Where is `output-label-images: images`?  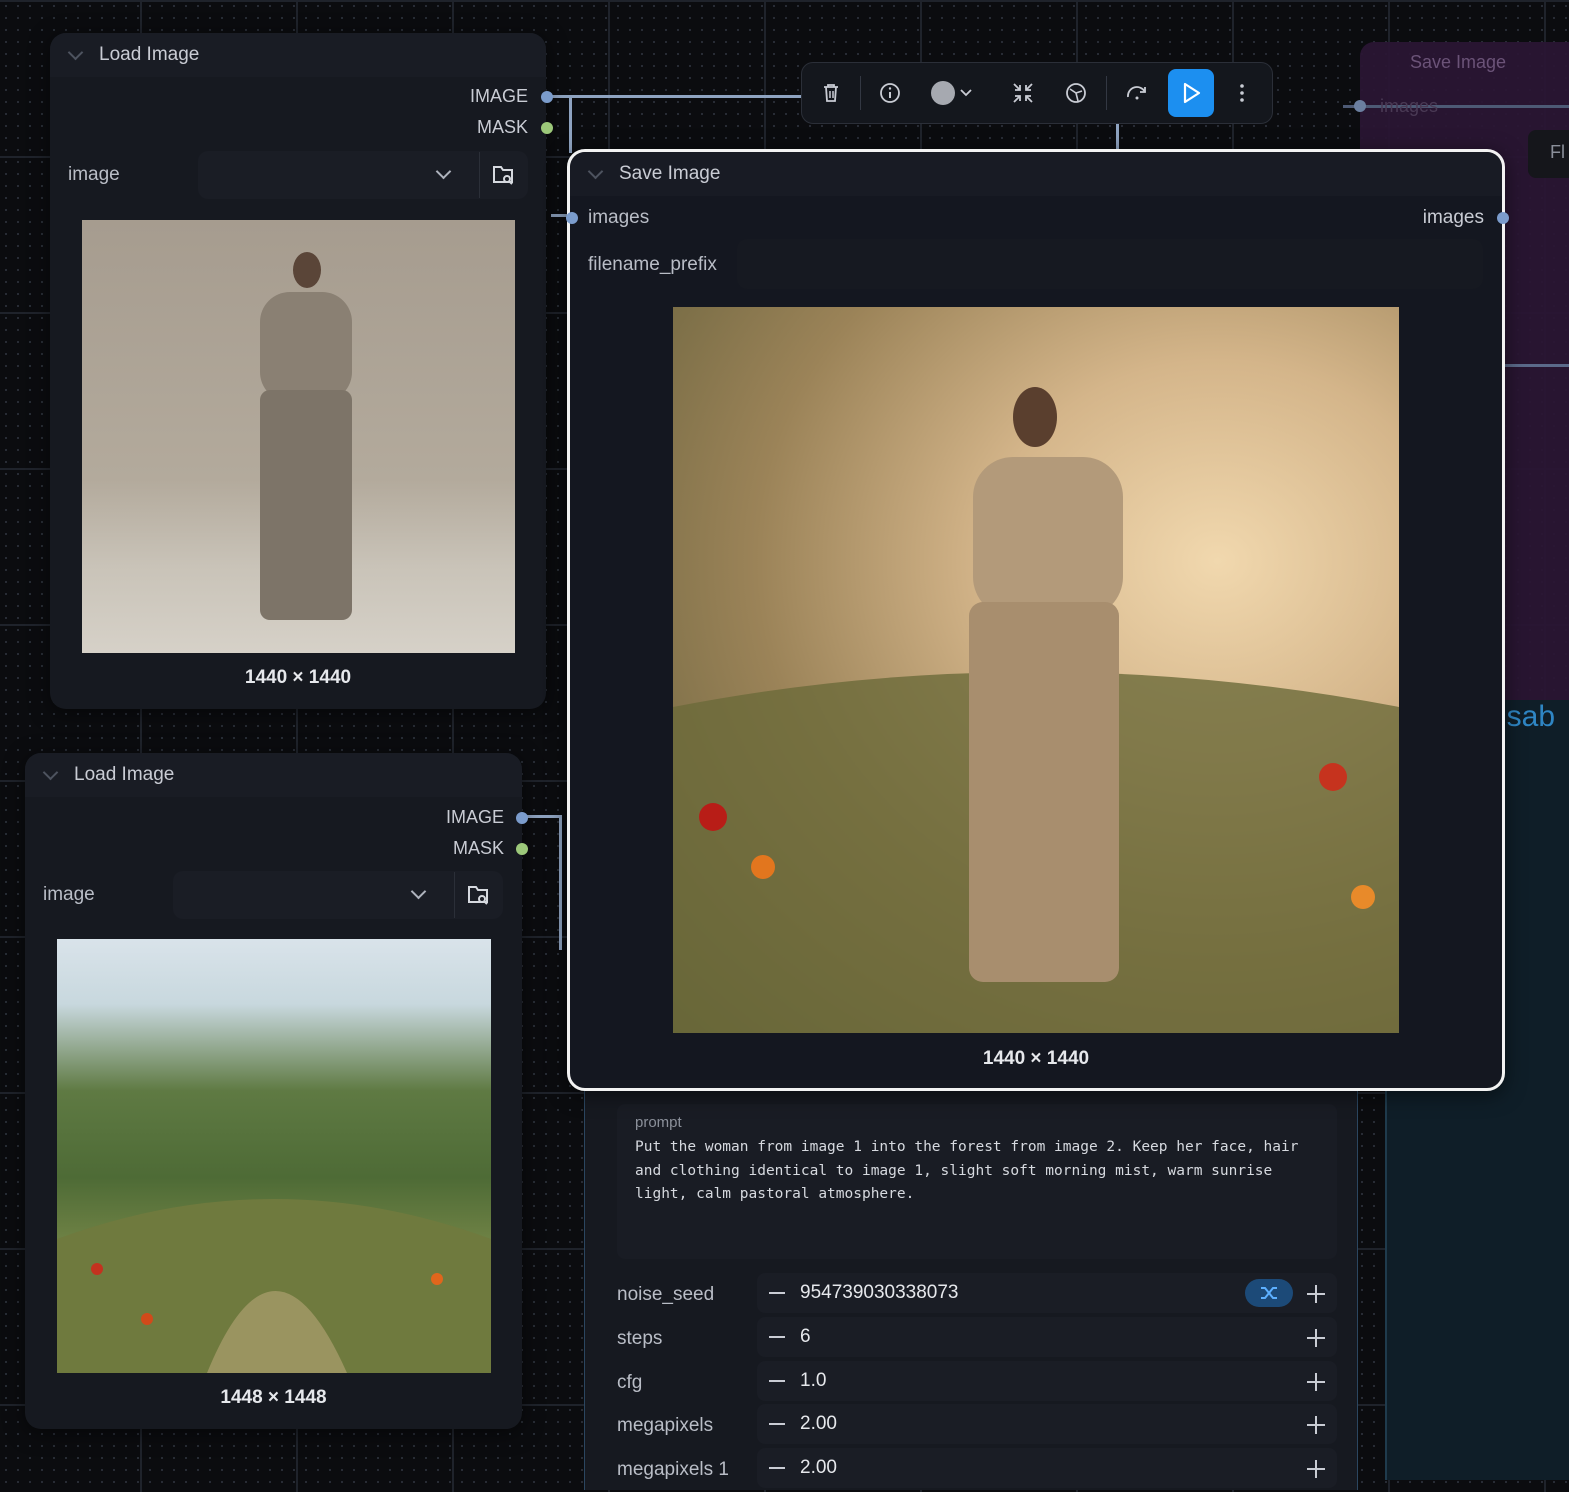
output-label-images: images is located at coordinates (1453, 217).